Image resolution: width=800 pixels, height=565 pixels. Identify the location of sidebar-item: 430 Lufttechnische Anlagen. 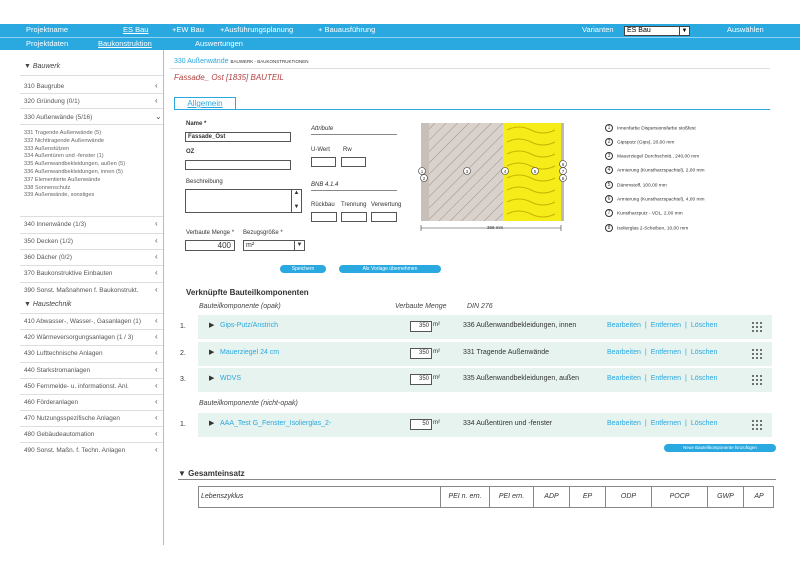
(93, 353).